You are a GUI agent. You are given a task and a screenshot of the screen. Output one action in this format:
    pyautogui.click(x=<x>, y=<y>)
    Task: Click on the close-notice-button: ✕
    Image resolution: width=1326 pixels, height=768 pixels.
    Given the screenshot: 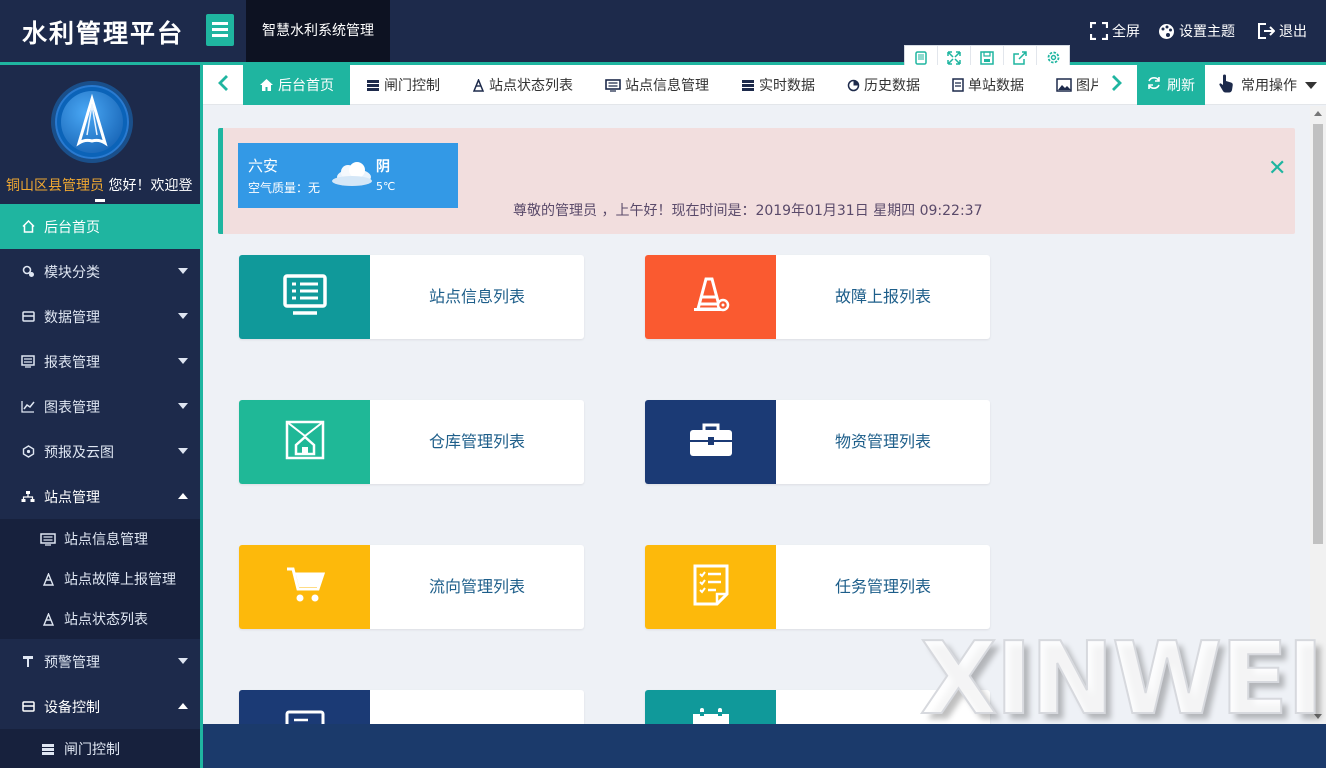 What is the action you would take?
    pyautogui.click(x=1277, y=168)
    